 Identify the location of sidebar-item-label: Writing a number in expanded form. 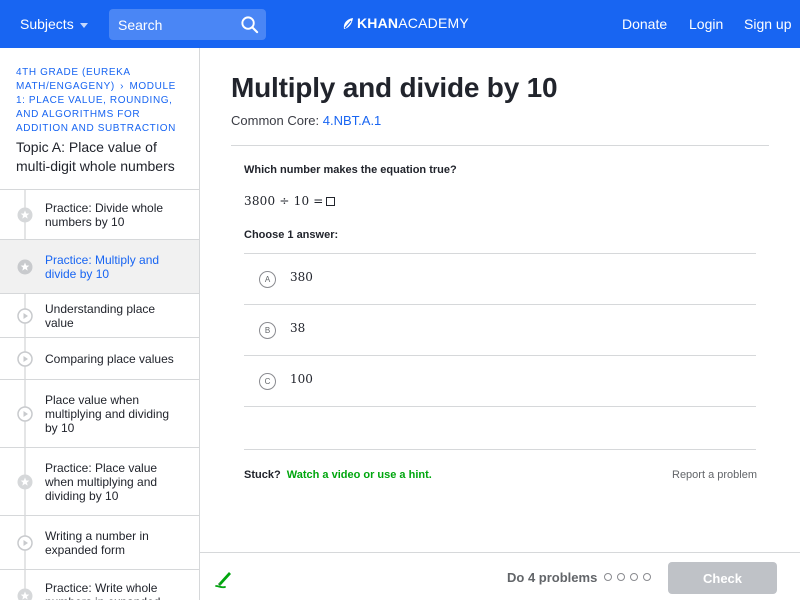
(97, 542).